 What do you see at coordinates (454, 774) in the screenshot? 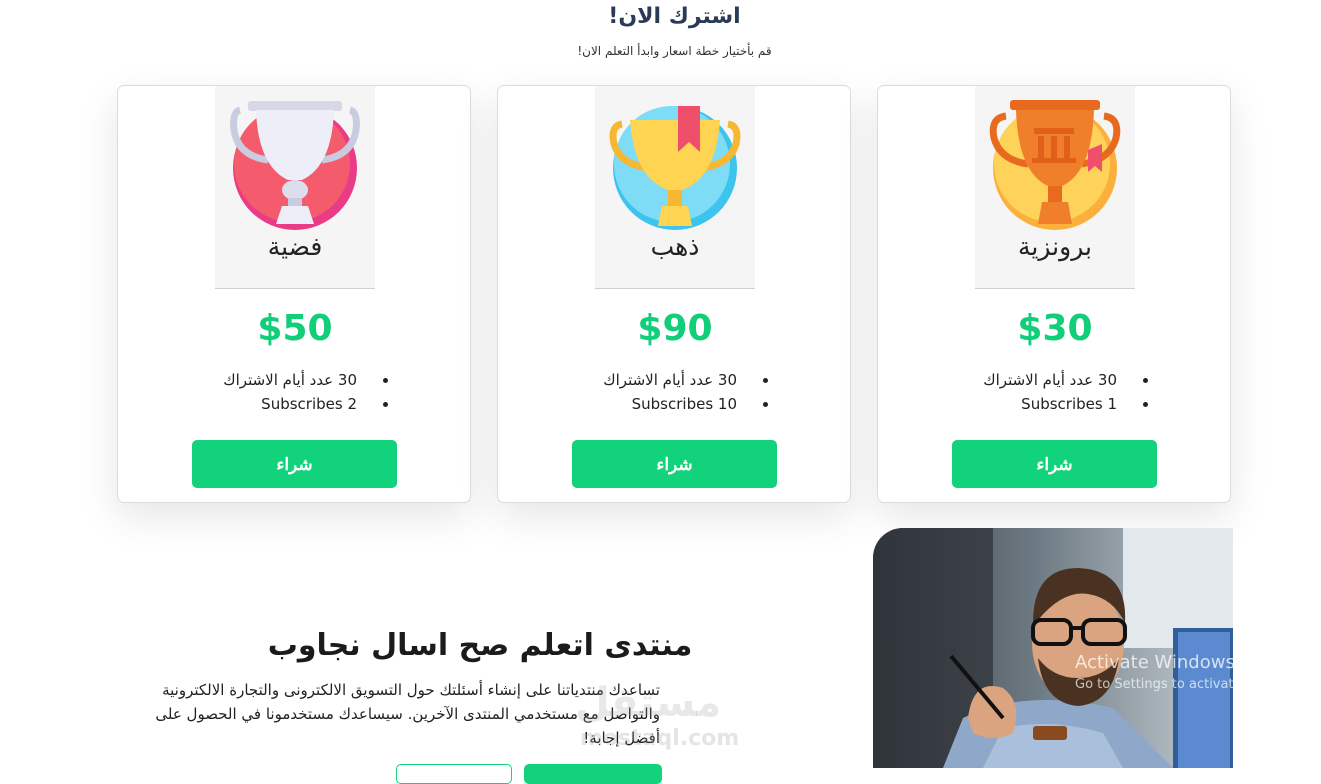
I see `secondary-button` at bounding box center [454, 774].